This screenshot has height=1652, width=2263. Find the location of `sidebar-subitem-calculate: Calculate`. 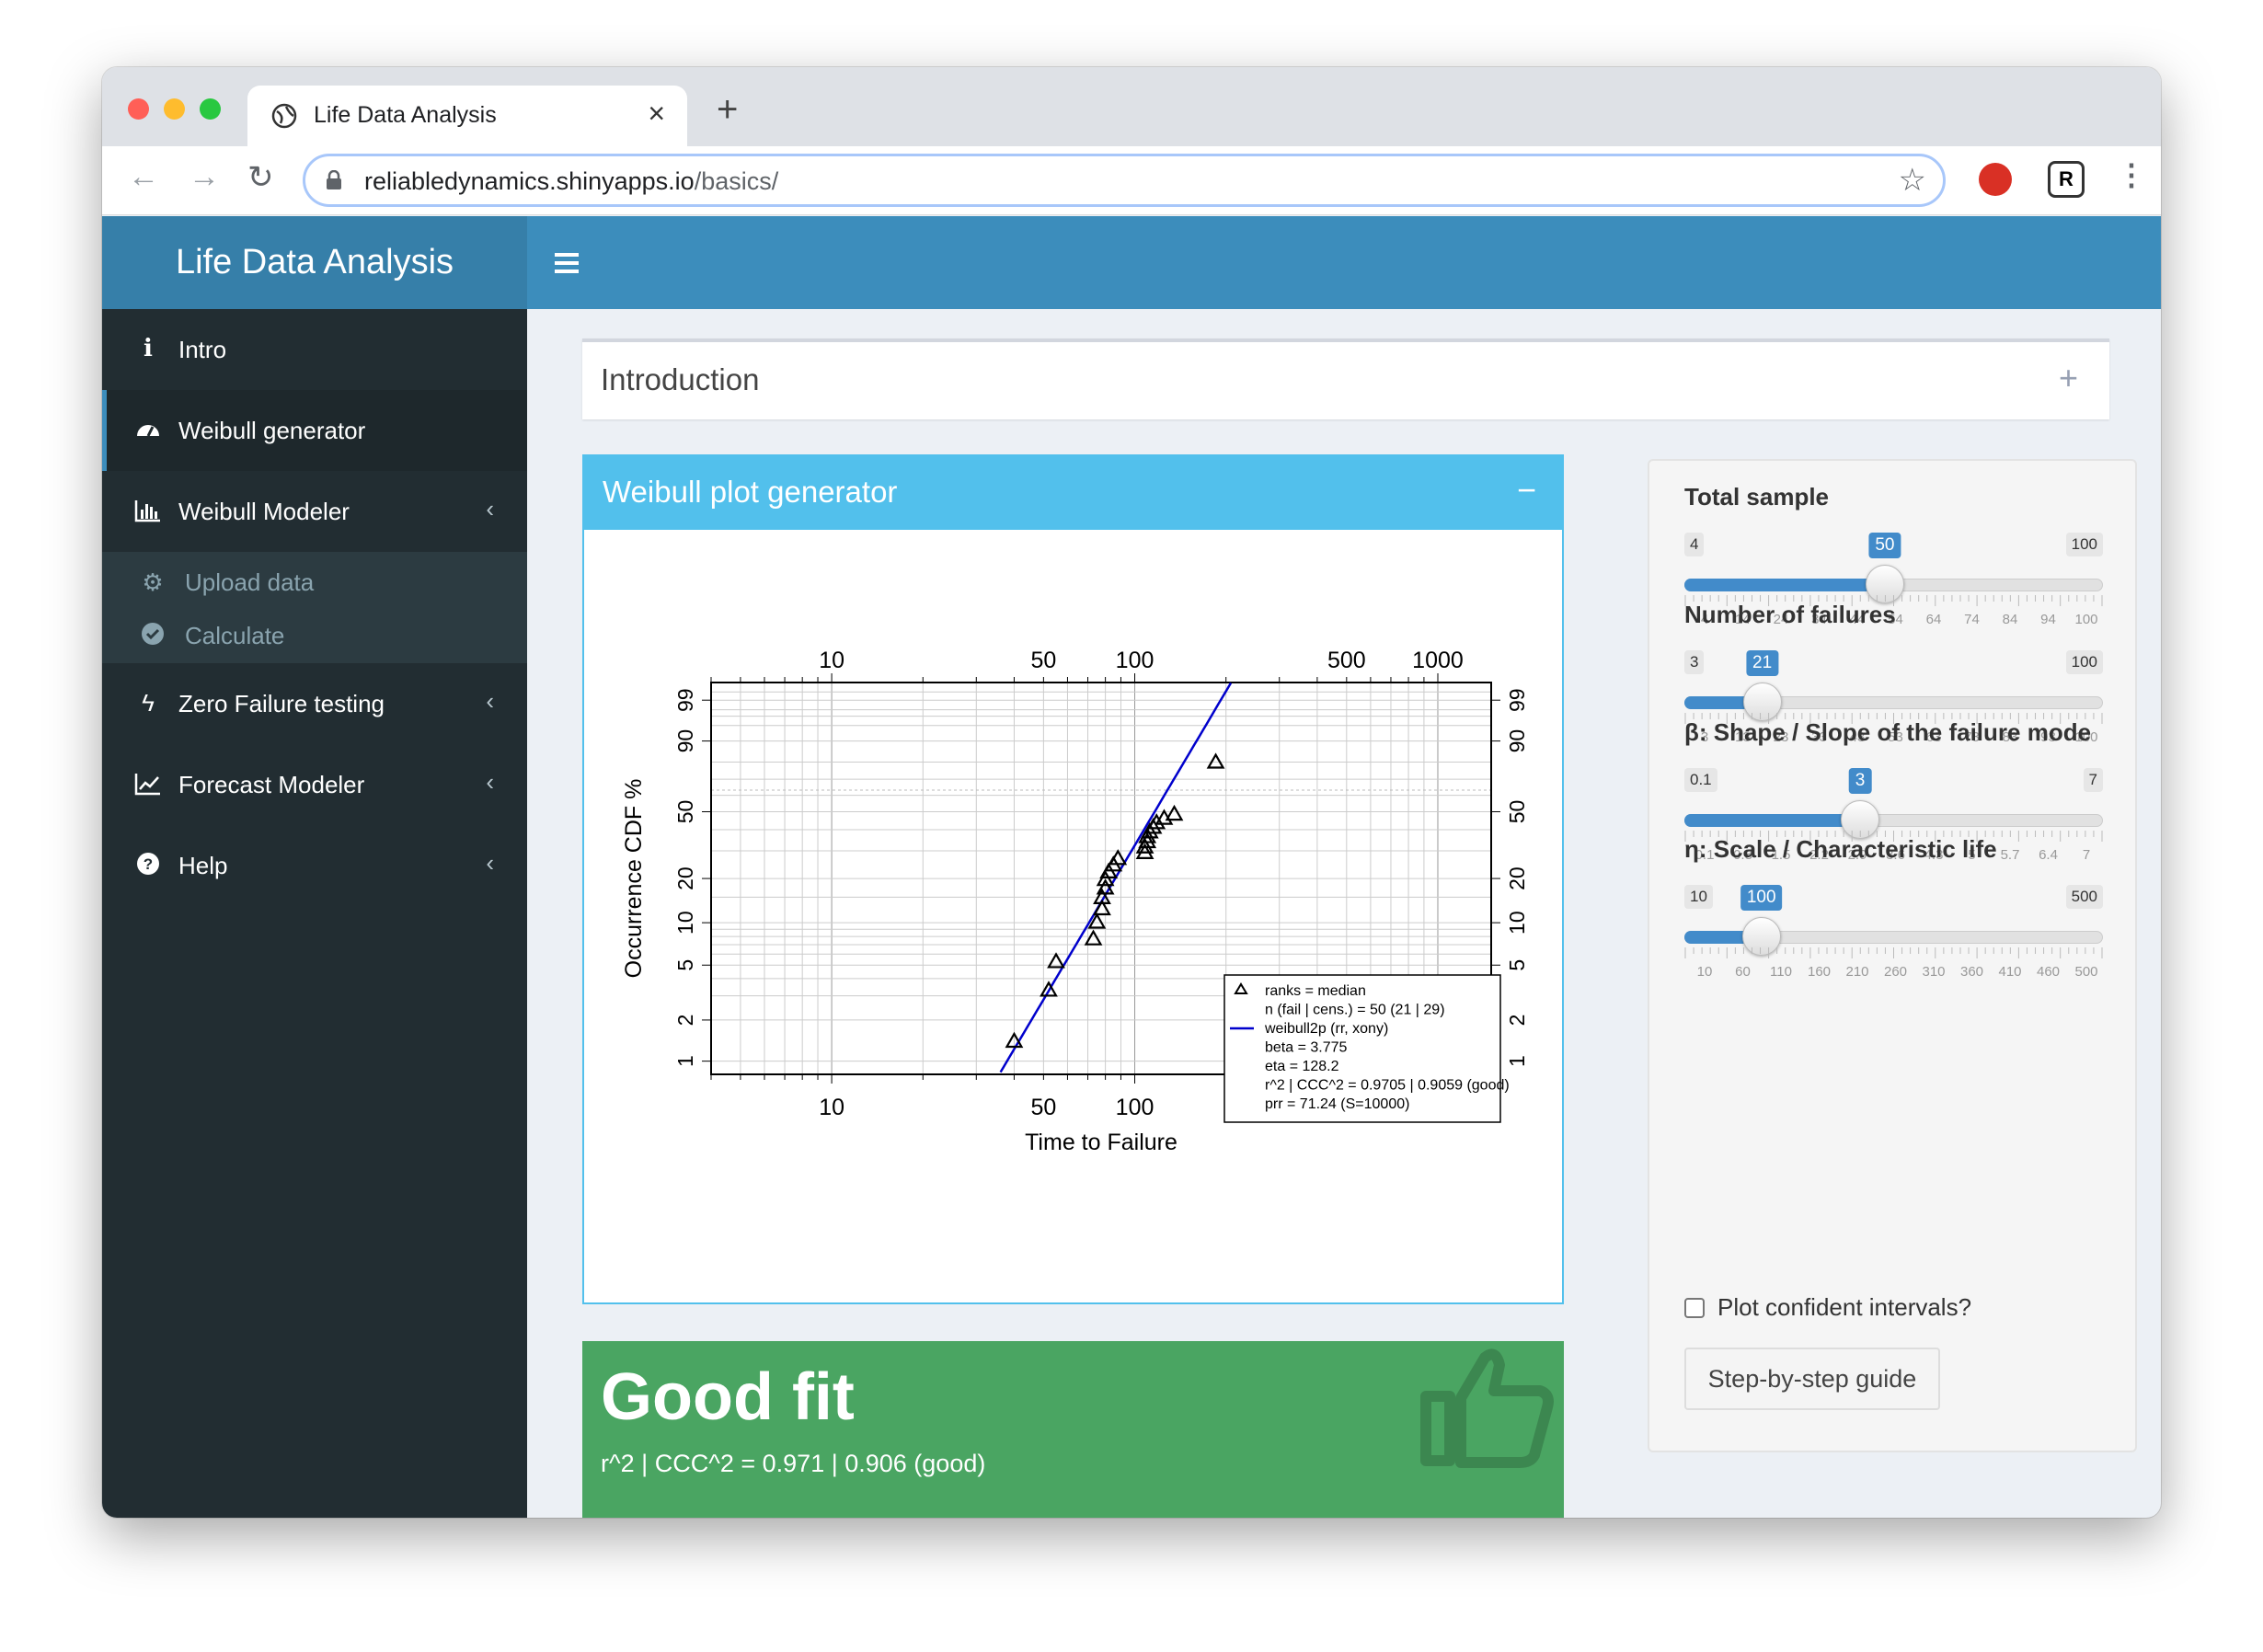

sidebar-subitem-calculate: Calculate is located at coordinates (314, 634).